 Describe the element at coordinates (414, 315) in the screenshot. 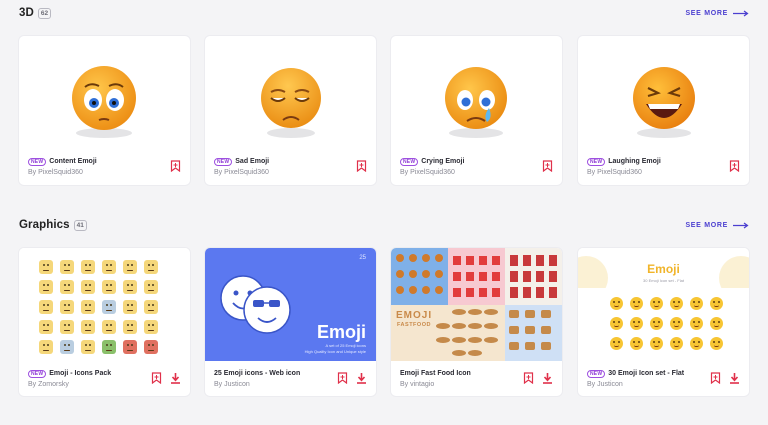

I see `thumb-title: EMOJI` at that location.